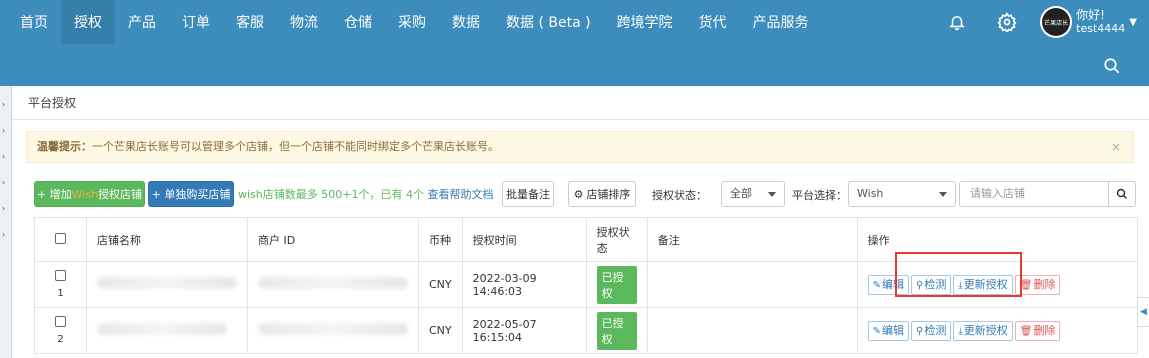 The image size is (1149, 358). I want to click on edit-icon: ✎, so click(877, 285).